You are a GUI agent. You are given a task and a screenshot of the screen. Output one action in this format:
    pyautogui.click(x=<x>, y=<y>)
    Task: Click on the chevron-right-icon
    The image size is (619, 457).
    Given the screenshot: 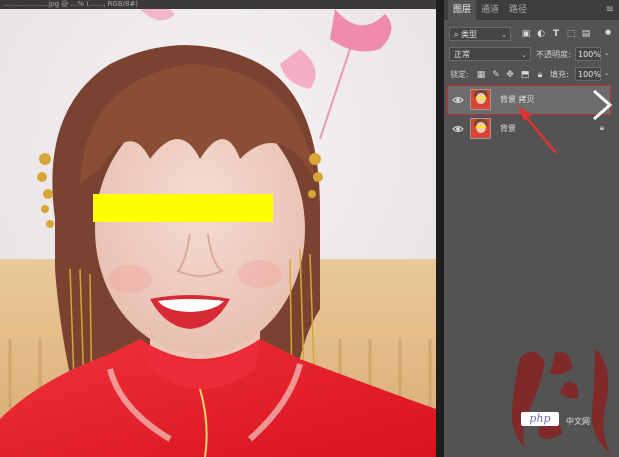 What is the action you would take?
    pyautogui.click(x=602, y=105)
    